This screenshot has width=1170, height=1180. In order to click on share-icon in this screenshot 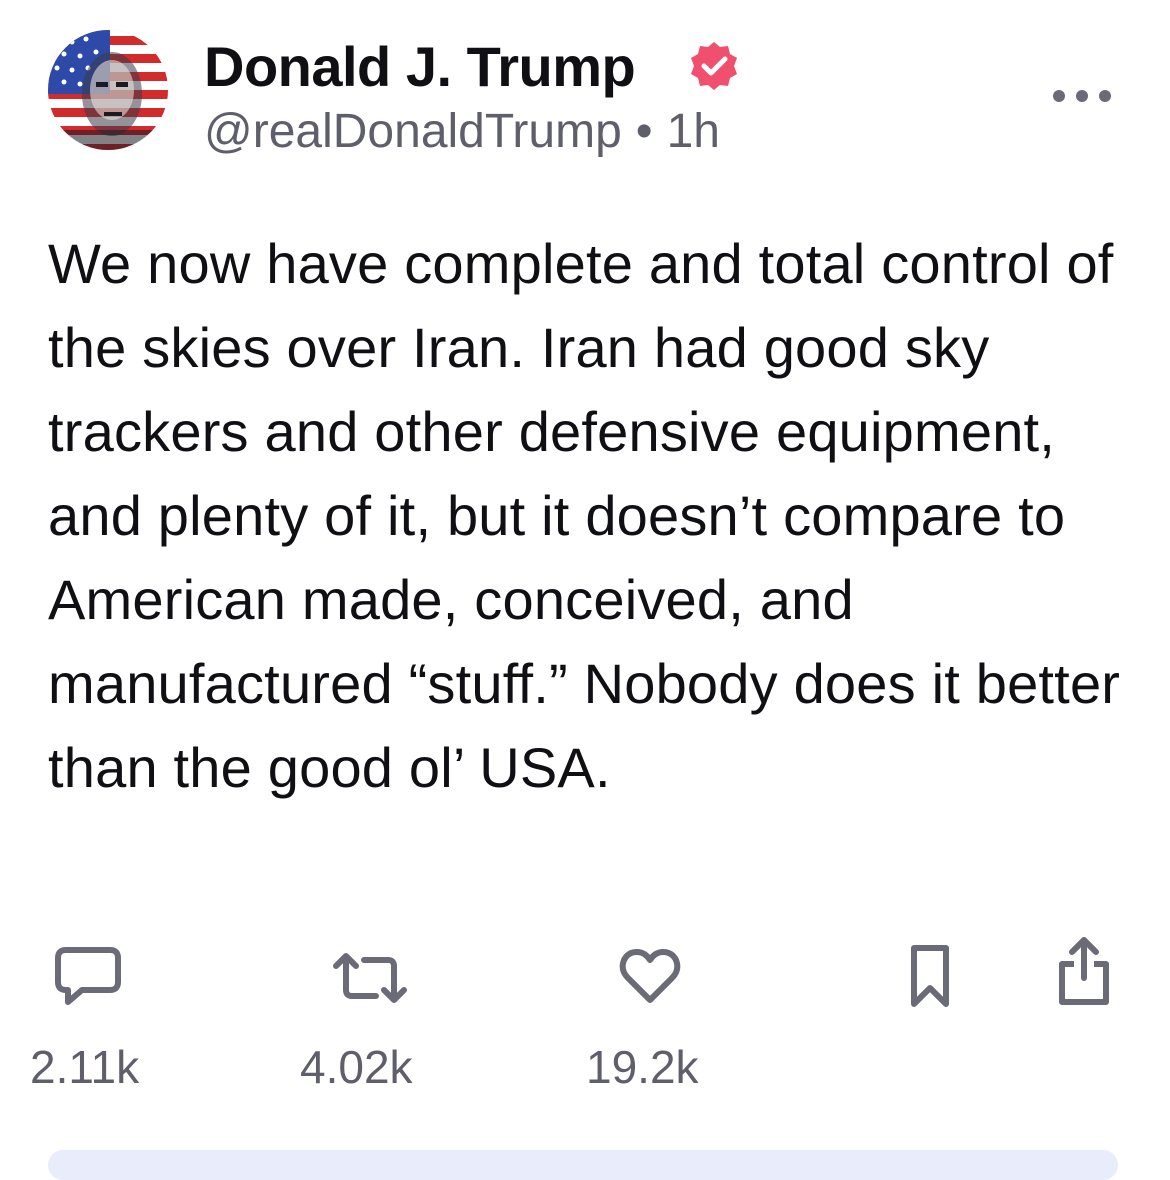, I will do `click(1084, 971)`.